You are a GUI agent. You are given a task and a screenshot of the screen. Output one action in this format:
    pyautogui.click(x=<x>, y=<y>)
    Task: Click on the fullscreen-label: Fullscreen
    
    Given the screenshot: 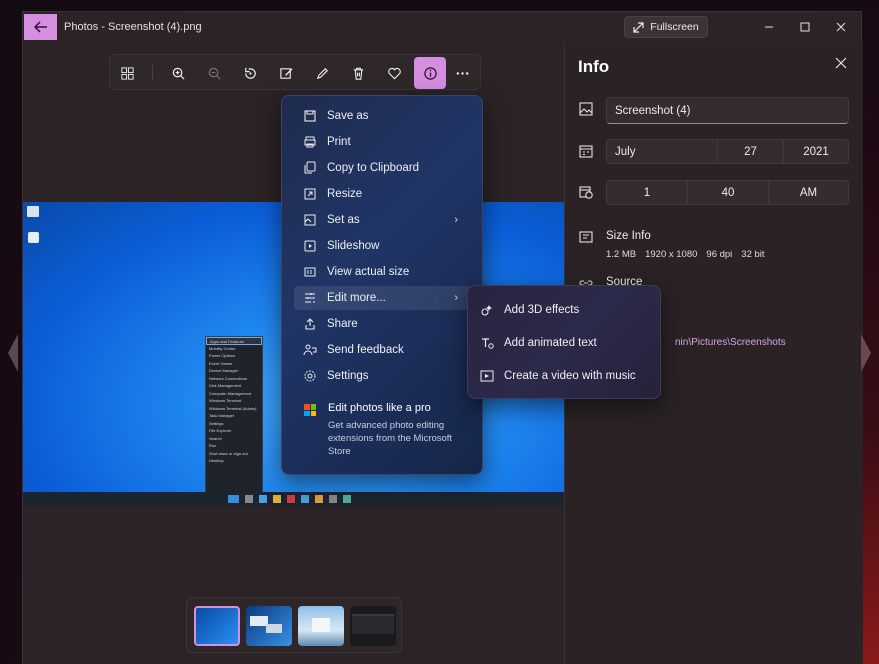 What is the action you would take?
    pyautogui.click(x=674, y=27)
    